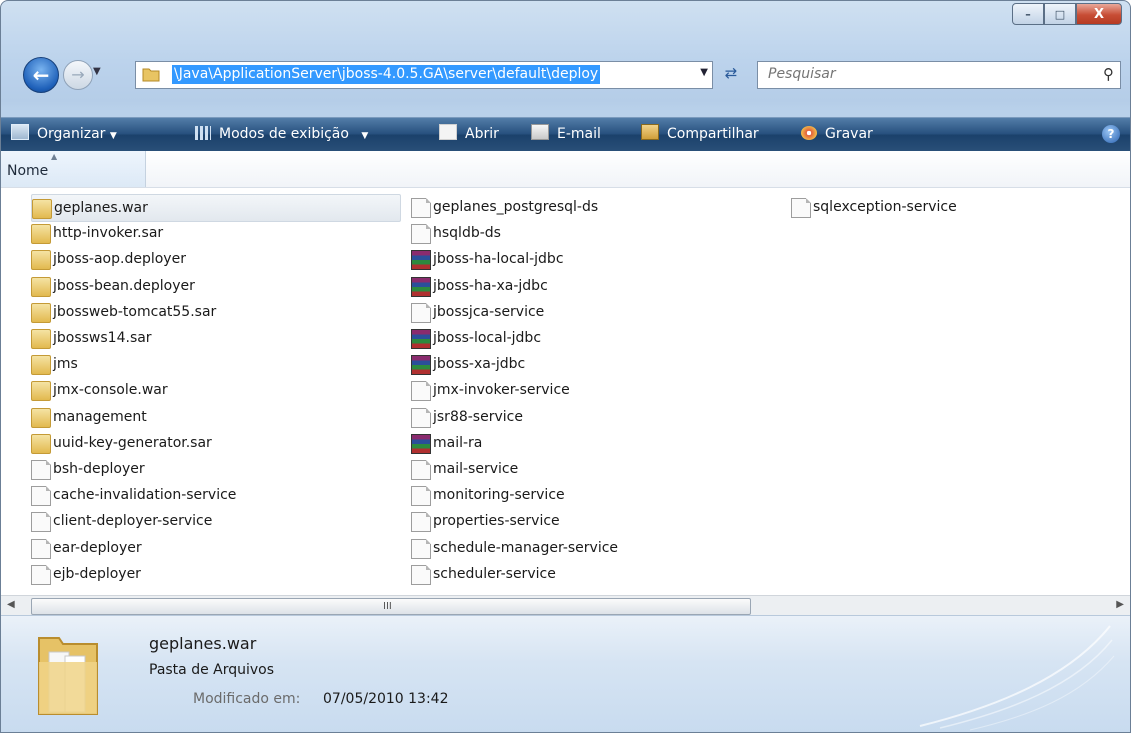 The width and height of the screenshot is (1131, 733). What do you see at coordinates (73, 169) in the screenshot?
I see `column-header-name: ▲ Nome` at bounding box center [73, 169].